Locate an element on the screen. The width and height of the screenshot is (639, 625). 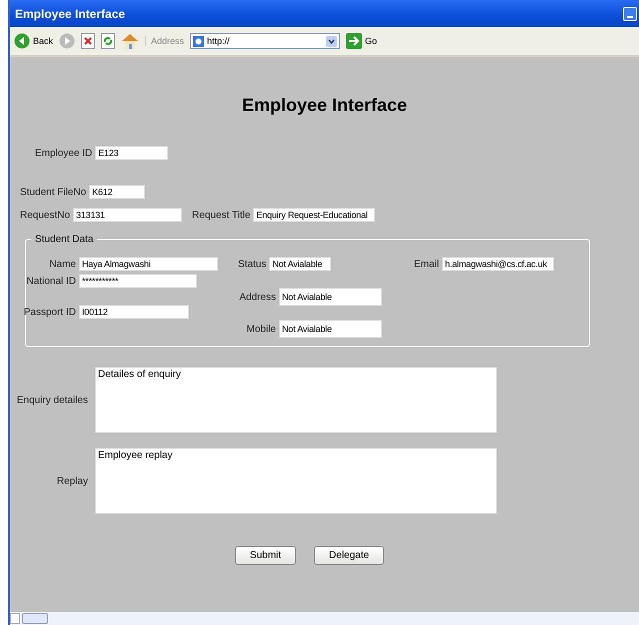
text-field: 313131 is located at coordinates (127, 215).